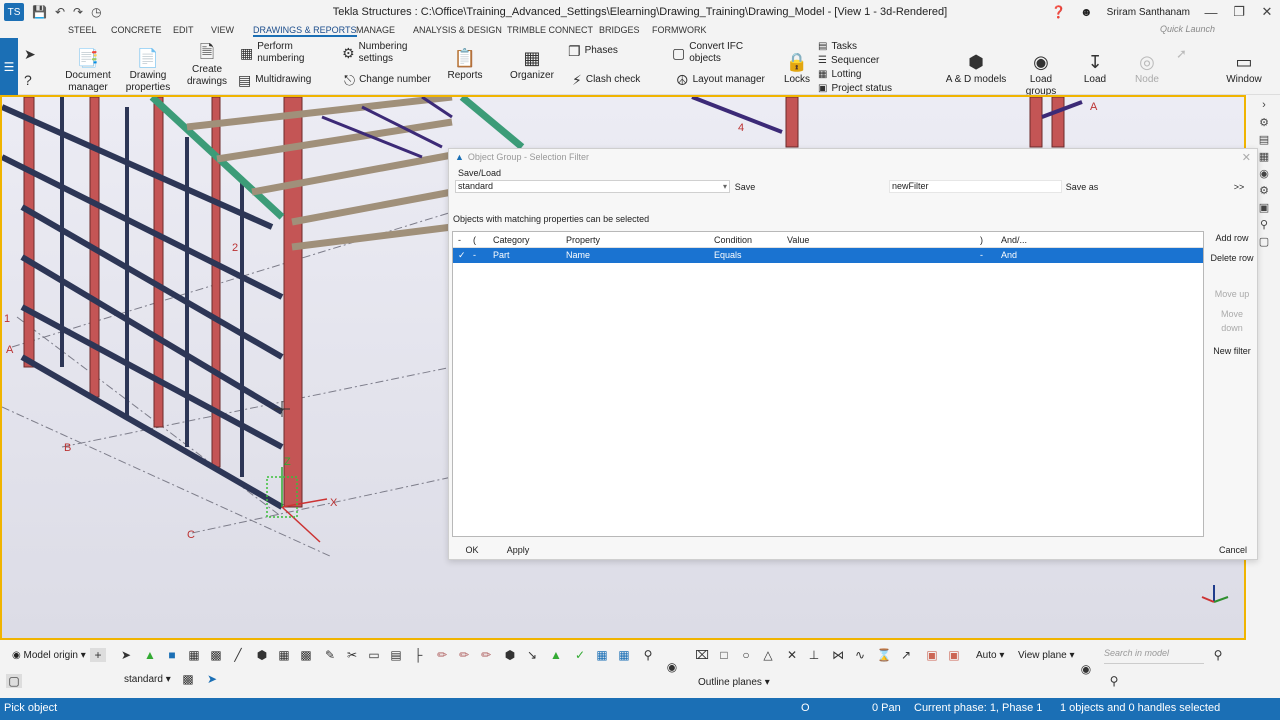  Describe the element at coordinates (679, 30) in the screenshot. I see `tab-formwork: FORMWORK` at that location.